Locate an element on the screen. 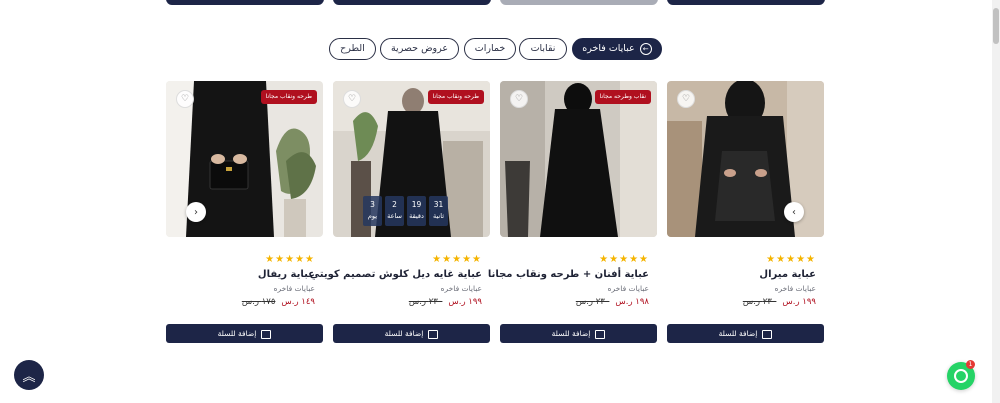 The width and height of the screenshot is (1000, 403). product-image: ♡ ‹ is located at coordinates (745, 159).